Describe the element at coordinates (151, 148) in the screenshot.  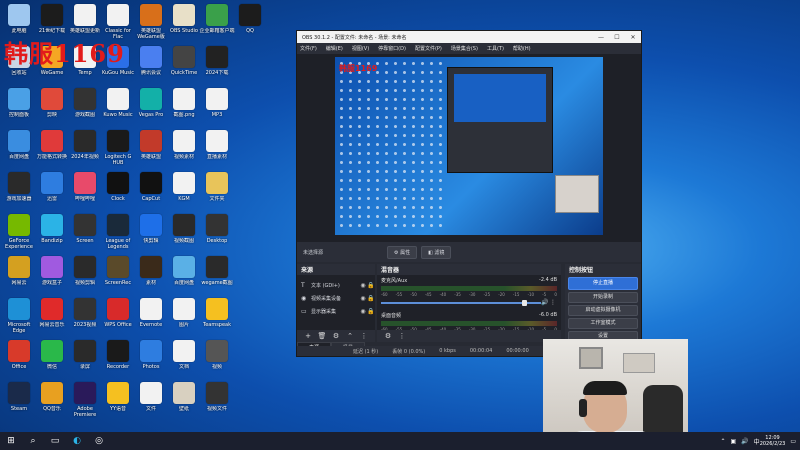
I see `desktop-icon: 英雄联盟` at that location.